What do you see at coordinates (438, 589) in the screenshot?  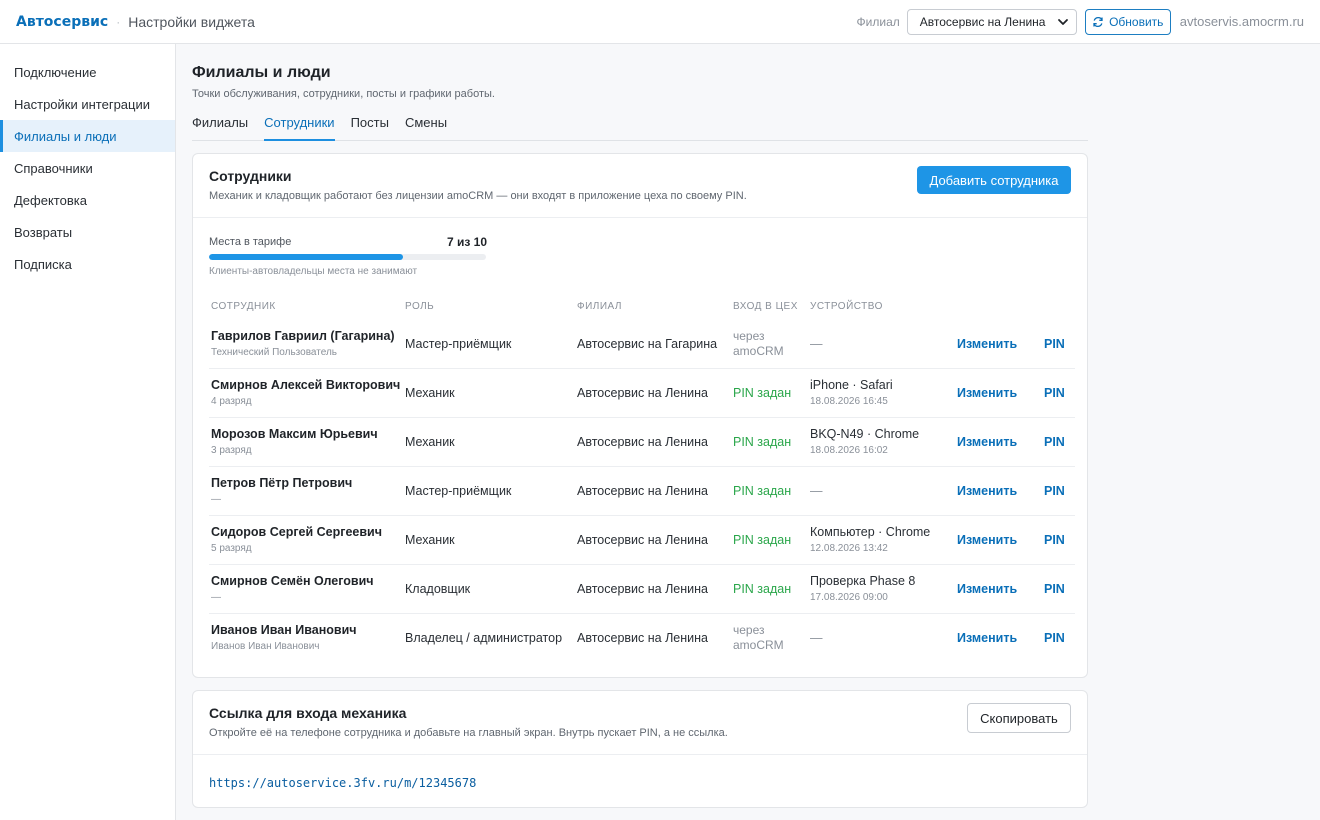 I see `employee-role: Кладовщик` at bounding box center [438, 589].